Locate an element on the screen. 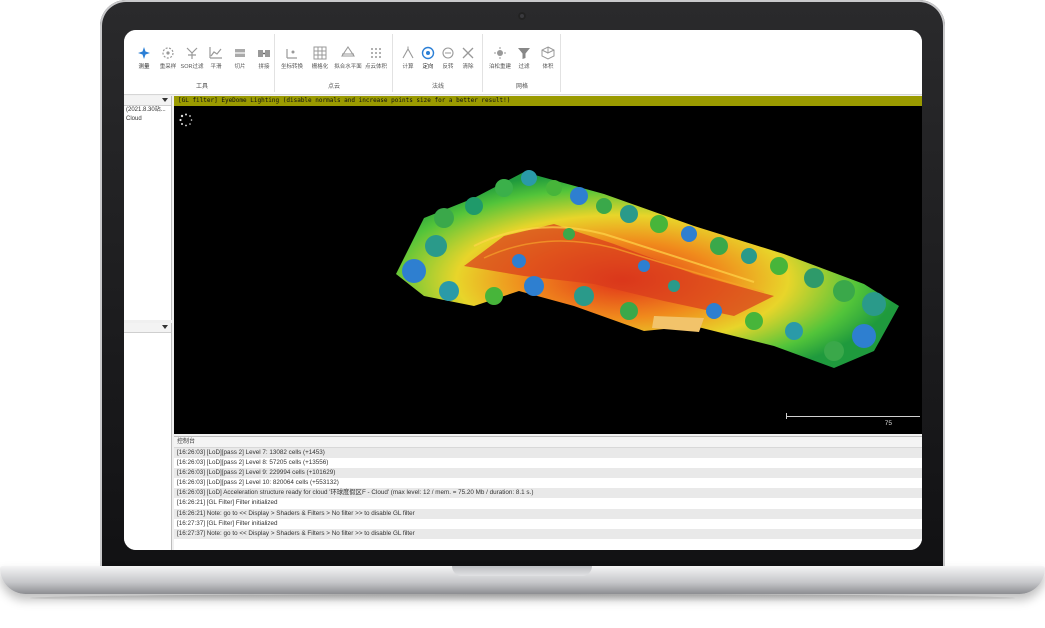 Image resolution: width=1045 pixels, height=628 pixels. ribbon-group-label-mesh: 网格 is located at coordinates (521, 87).